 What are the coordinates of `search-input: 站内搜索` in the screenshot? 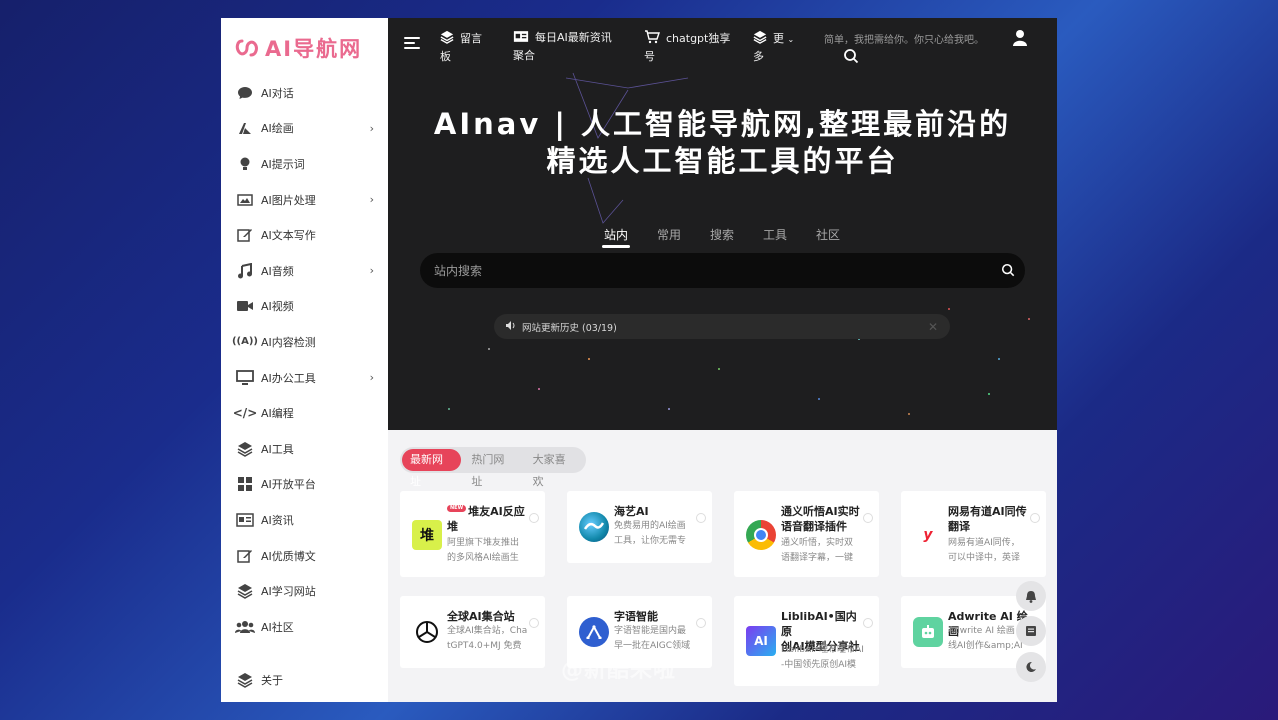 It's located at (722, 270).